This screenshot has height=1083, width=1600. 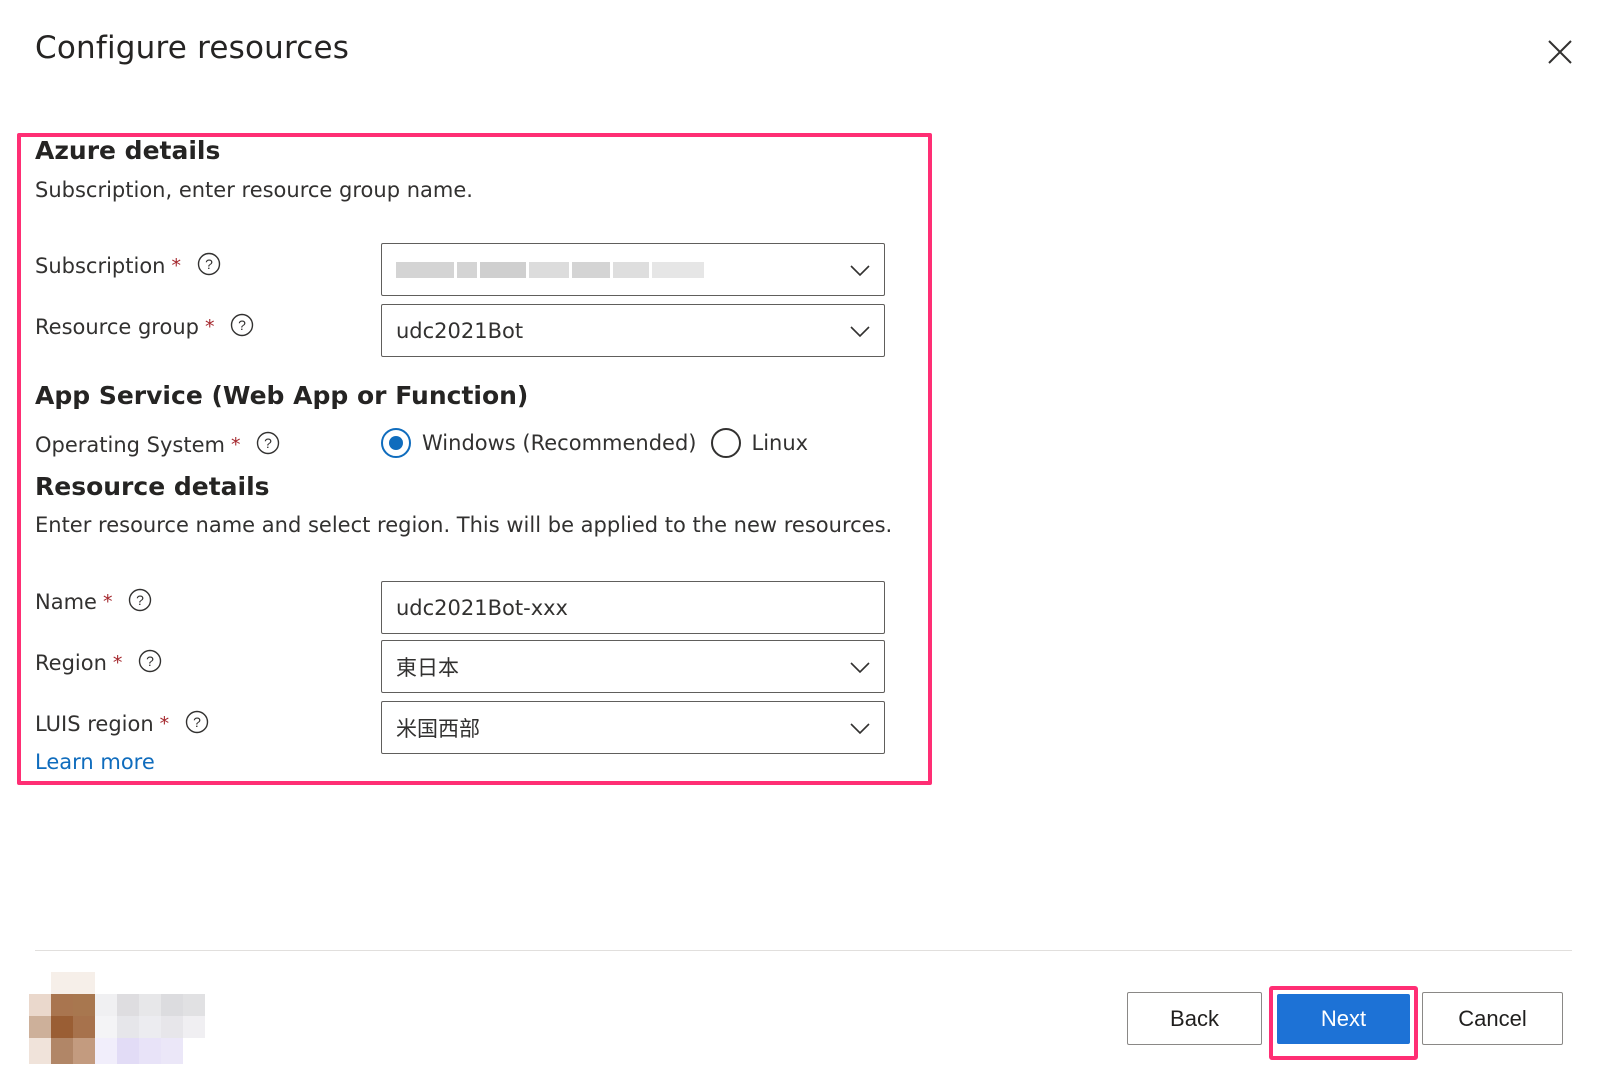 What do you see at coordinates (130, 445) in the screenshot?
I see `operating-system-label-text: Operating System` at bounding box center [130, 445].